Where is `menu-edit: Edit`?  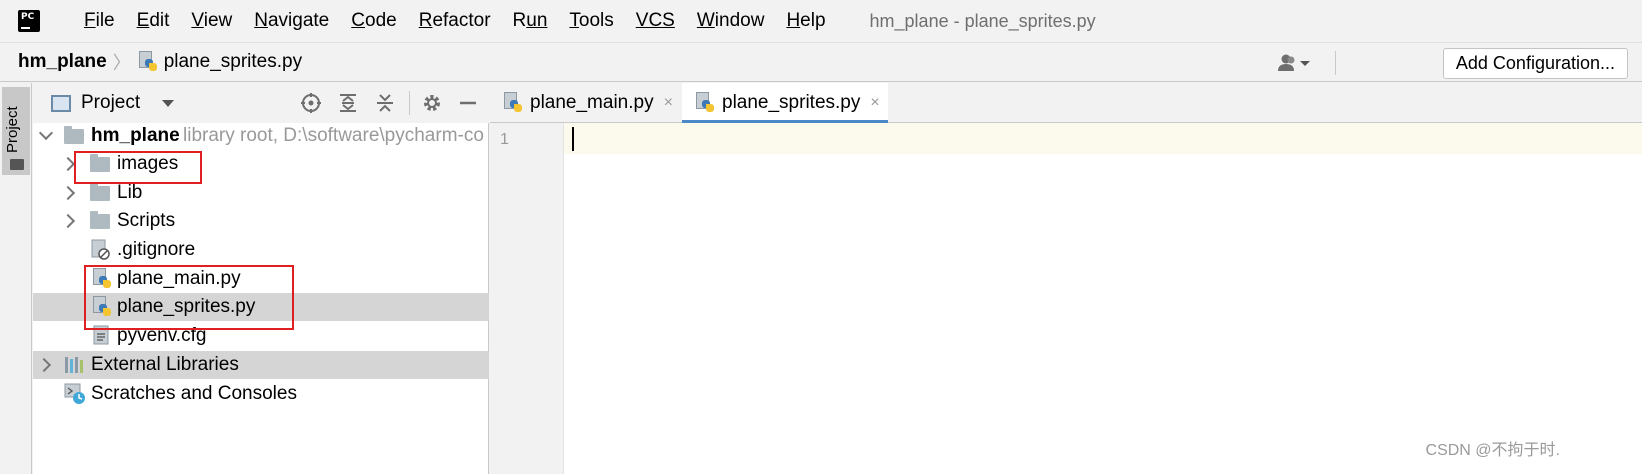 menu-edit: Edit is located at coordinates (153, 21).